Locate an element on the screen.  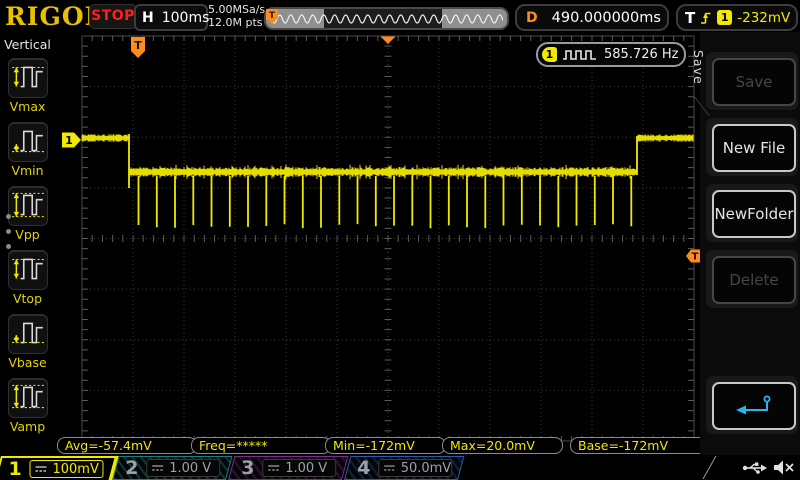
channel-scale-box: 50.0mV is located at coordinates (415, 468).